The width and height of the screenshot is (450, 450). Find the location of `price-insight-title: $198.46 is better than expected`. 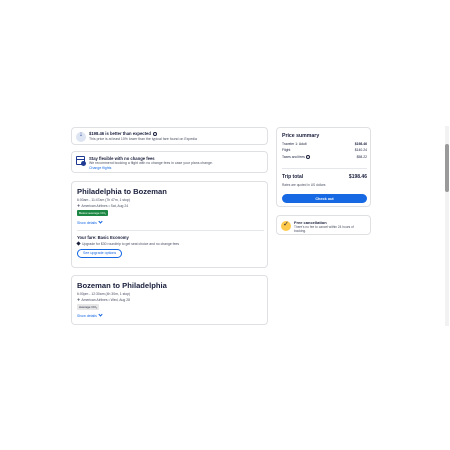

price-insight-title: $198.46 is better than expected is located at coordinates (120, 133).